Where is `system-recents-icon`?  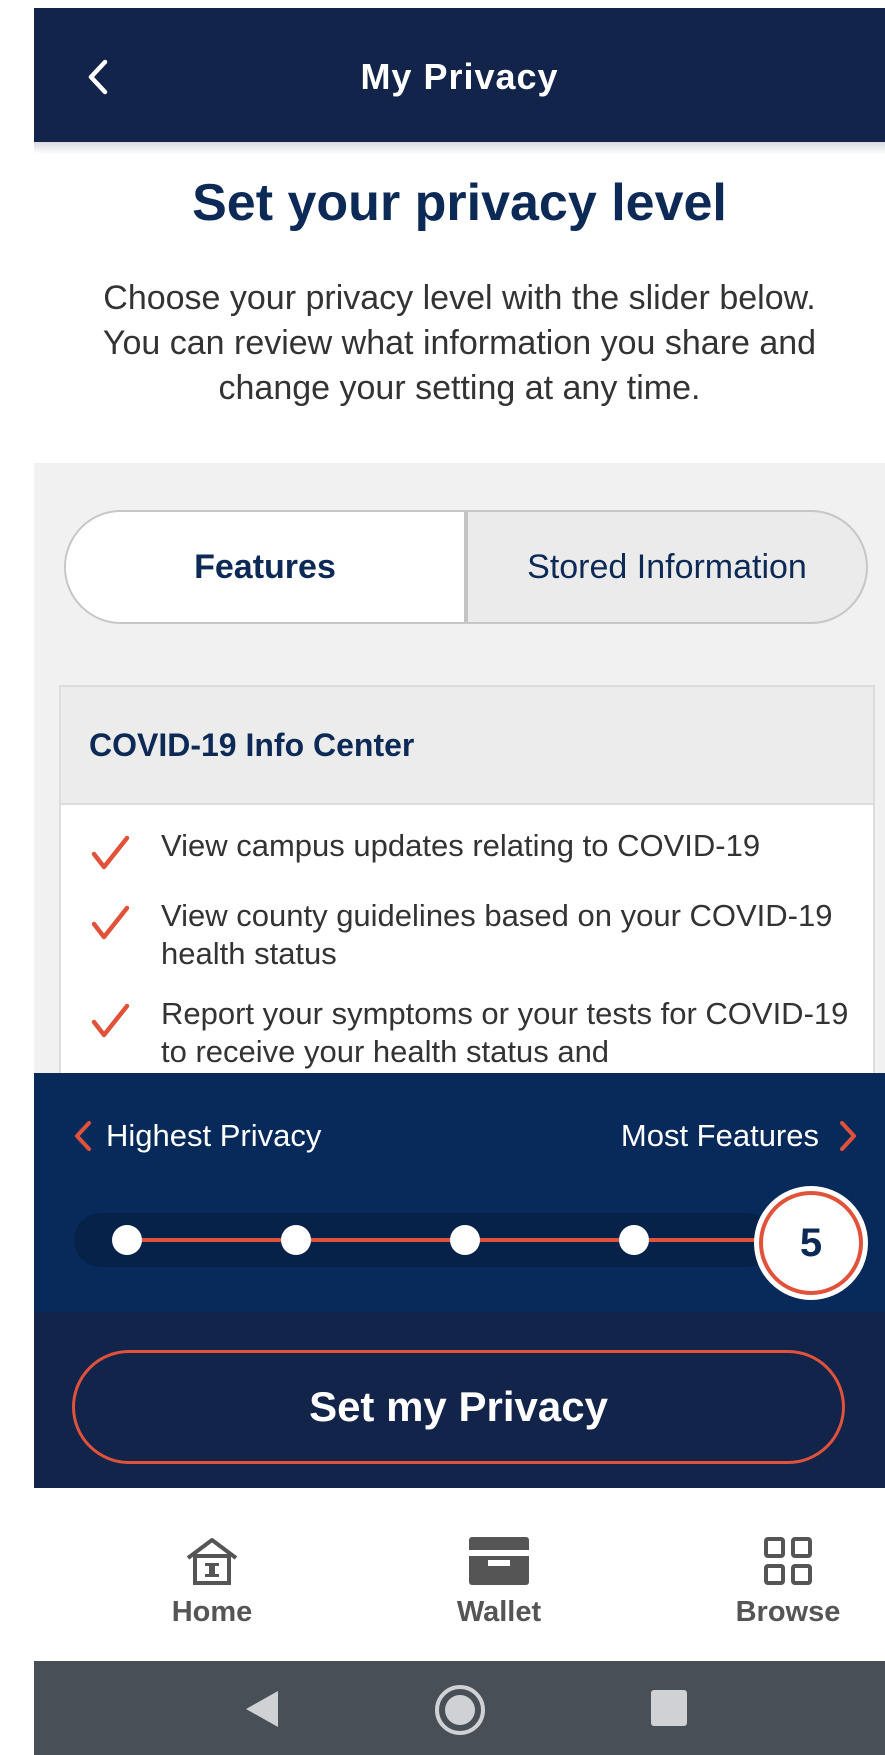 system-recents-icon is located at coordinates (669, 1708).